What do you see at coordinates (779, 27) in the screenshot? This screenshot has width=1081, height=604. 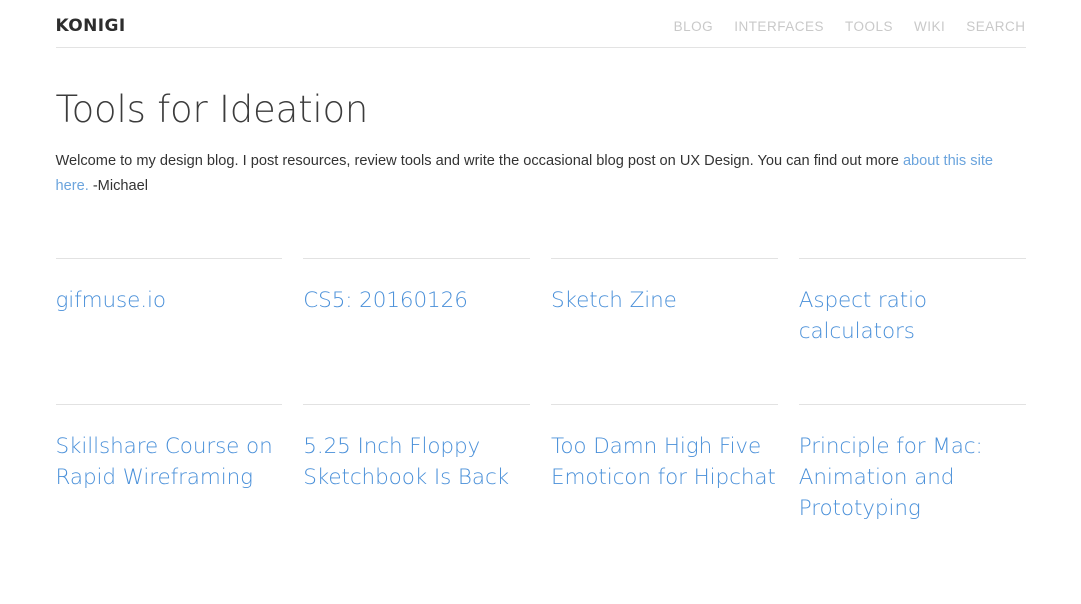 I see `nav-link-interfaces: INTERFACES` at bounding box center [779, 27].